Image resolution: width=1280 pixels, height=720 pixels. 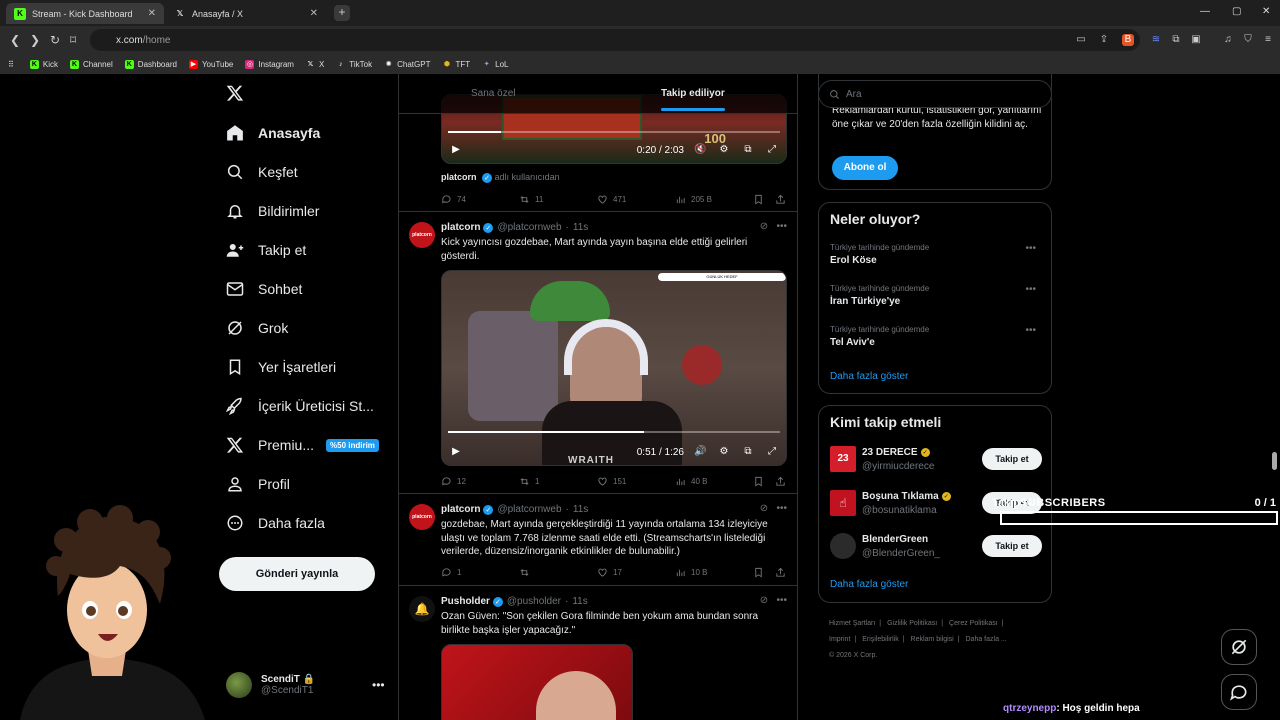 What do you see at coordinates (936, 548) in the screenshot?
I see `follow-suggestion: BlenderGreen @BlenderGreen_ Takip et` at bounding box center [936, 548].